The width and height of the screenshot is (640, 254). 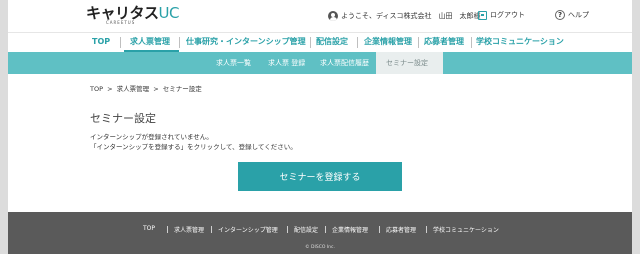 What do you see at coordinates (193, 147) in the screenshot?
I see `empty-message-line-2: 「インターンシップを登録する」をクリックして、登録してください。` at bounding box center [193, 147].